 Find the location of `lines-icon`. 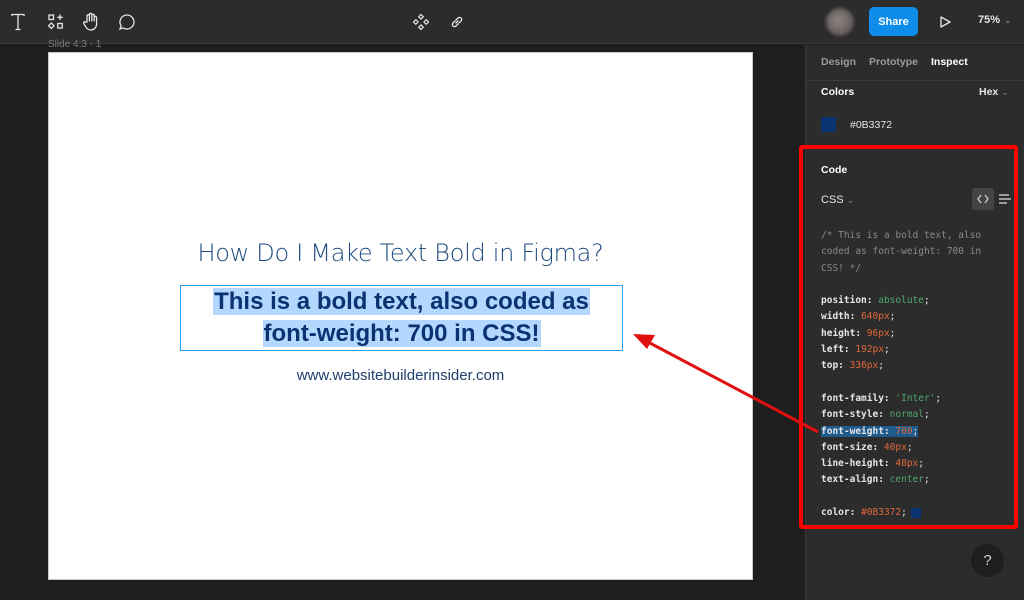

lines-icon is located at coordinates (1005, 199).